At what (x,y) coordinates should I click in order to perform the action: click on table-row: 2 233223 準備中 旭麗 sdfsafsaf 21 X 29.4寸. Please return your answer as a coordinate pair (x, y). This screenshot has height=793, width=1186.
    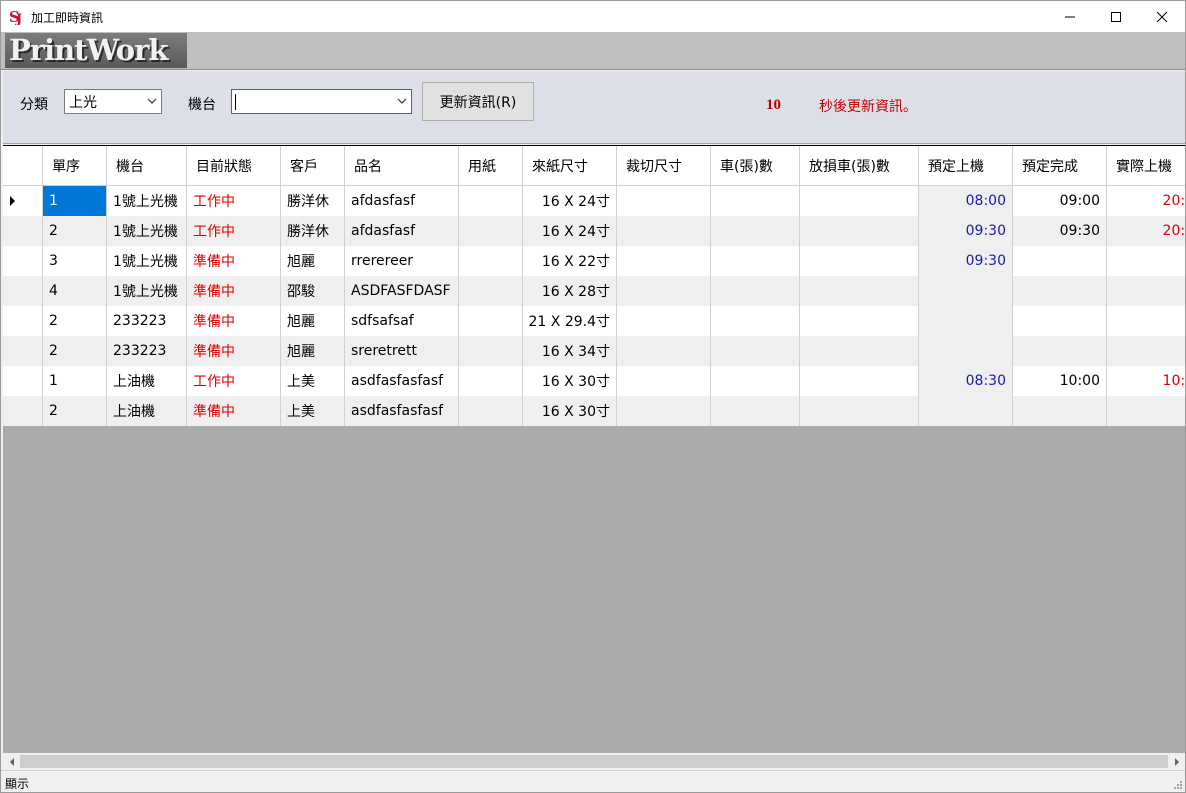
    Looking at the image, I should click on (594, 321).